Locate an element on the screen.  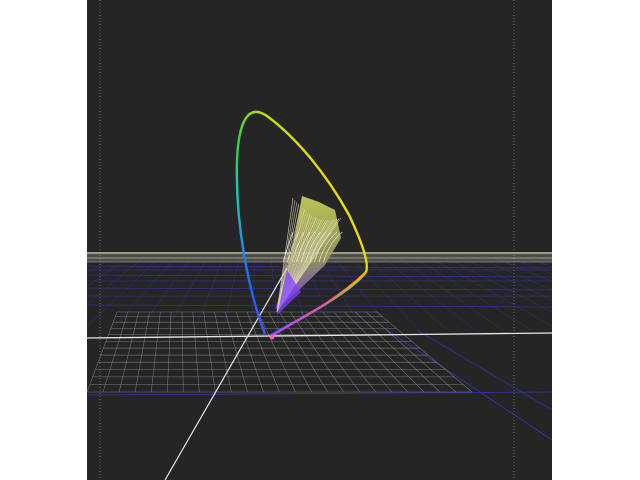
far-grid-row is located at coordinates (319, 289).